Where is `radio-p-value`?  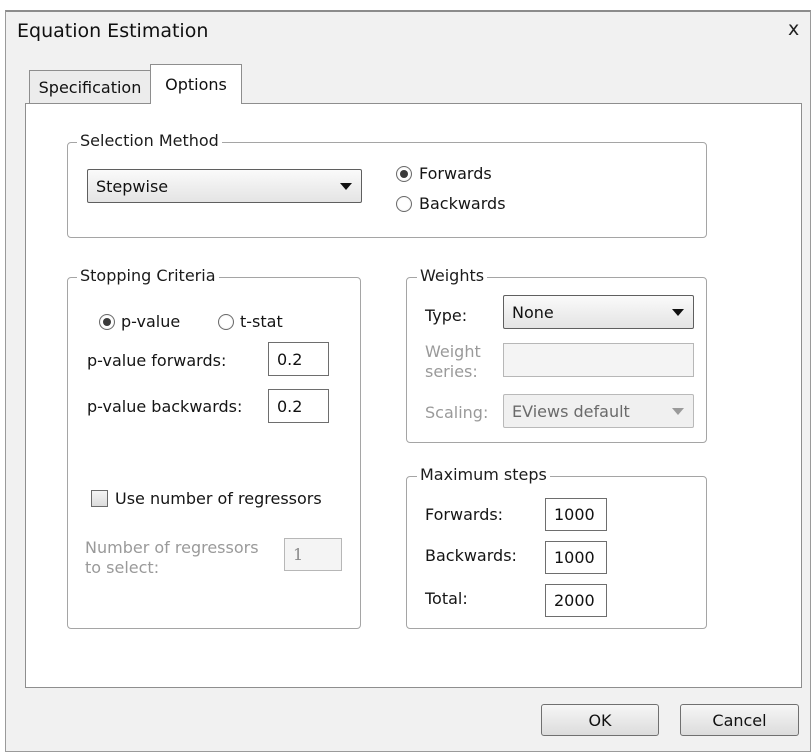
radio-p-value is located at coordinates (107, 322).